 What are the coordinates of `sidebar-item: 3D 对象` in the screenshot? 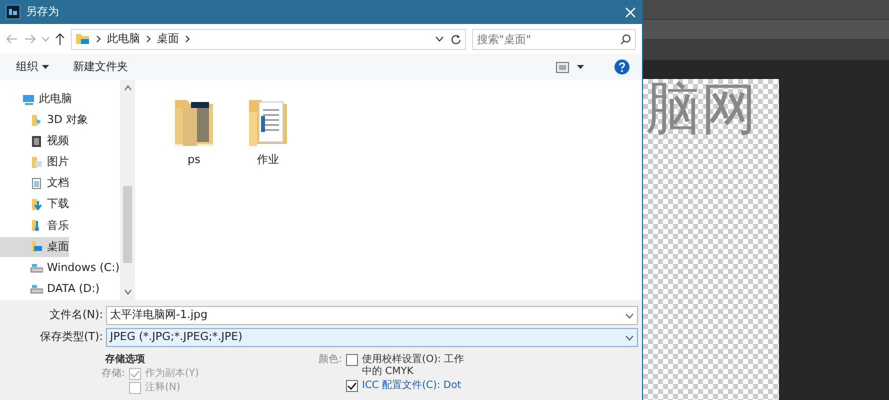 It's located at (44, 120).